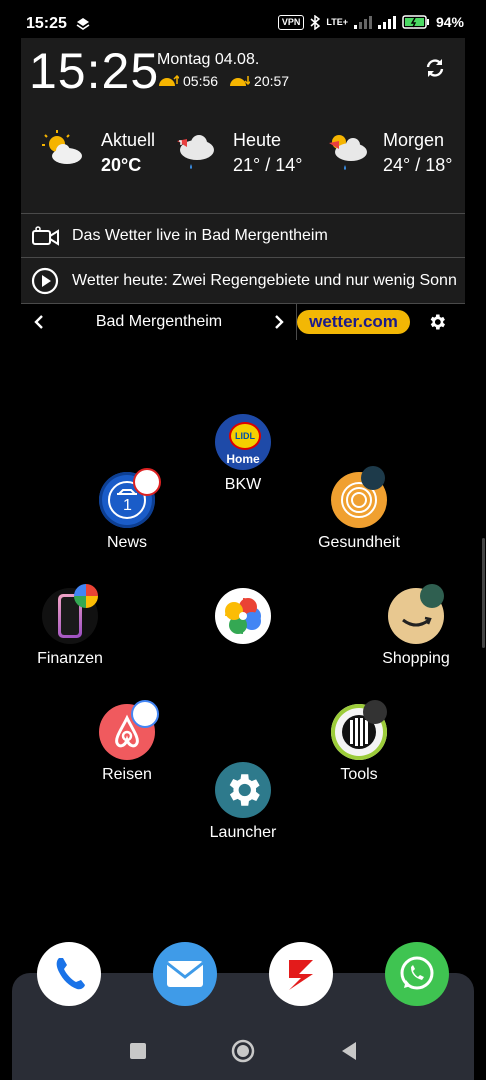 The height and width of the screenshot is (1080, 486). I want to click on google-photos-icon, so click(243, 616).